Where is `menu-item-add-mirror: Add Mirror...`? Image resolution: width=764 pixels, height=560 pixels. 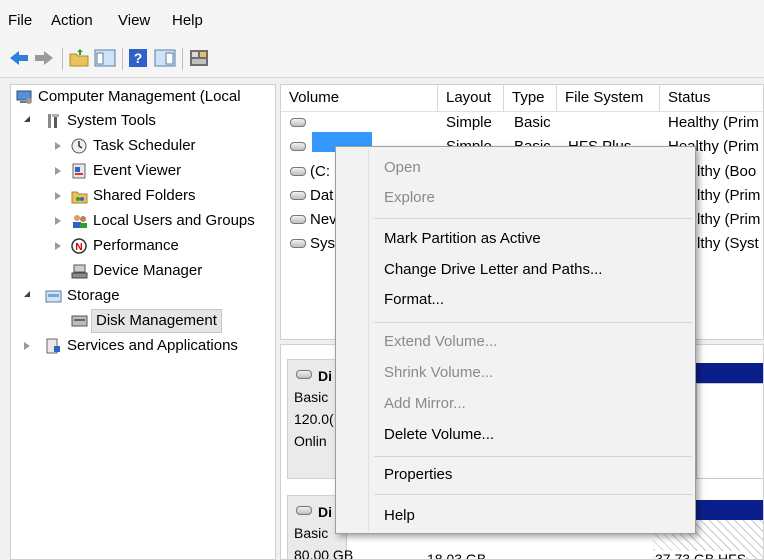 menu-item-add-mirror: Add Mirror... is located at coordinates (425, 404).